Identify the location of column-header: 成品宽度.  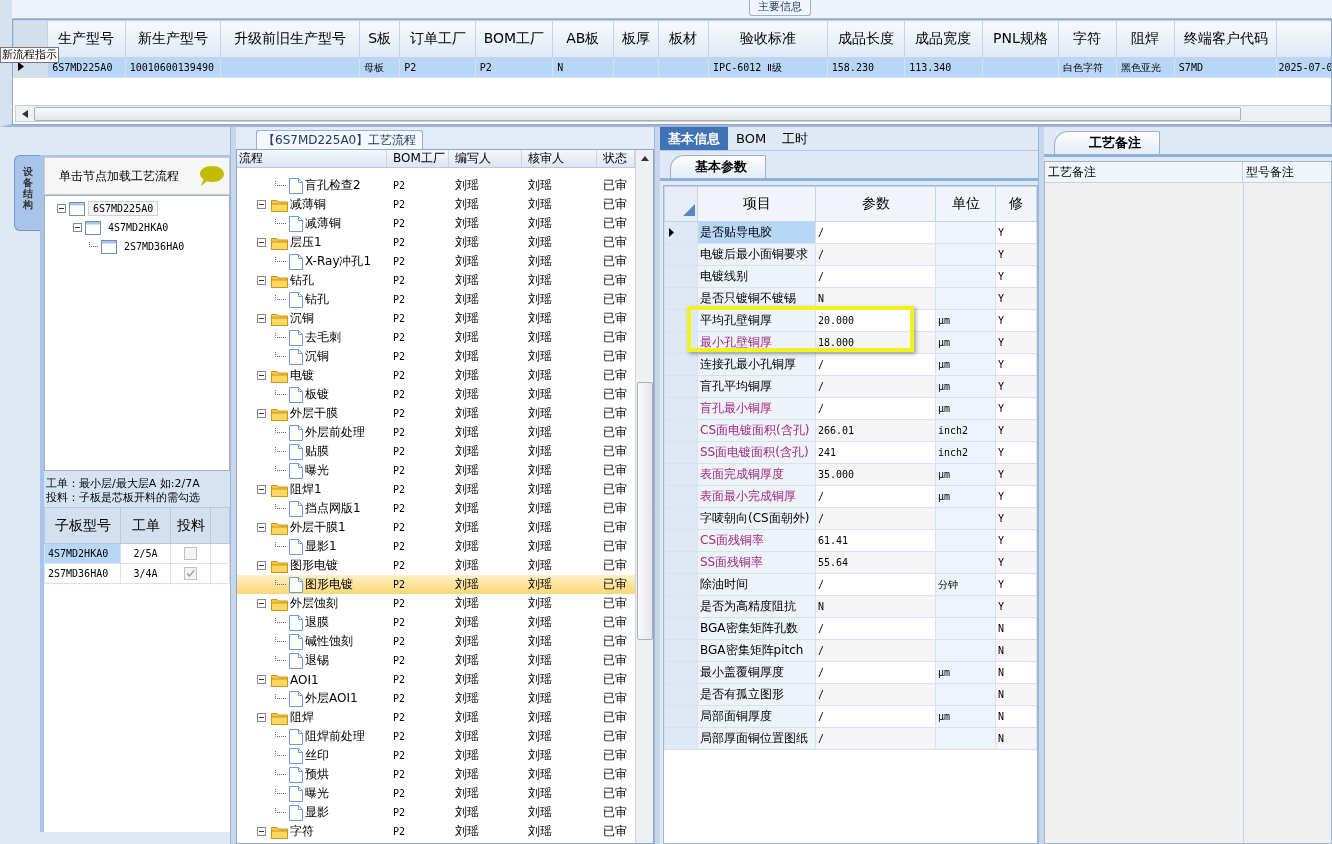
(943, 39).